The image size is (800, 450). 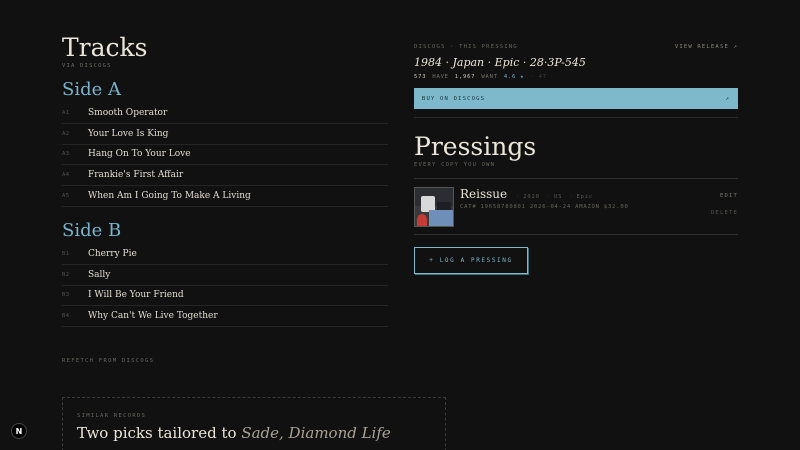 What do you see at coordinates (316, 433) in the screenshot?
I see `similar-title-highlight: Sade, Diamond Life` at bounding box center [316, 433].